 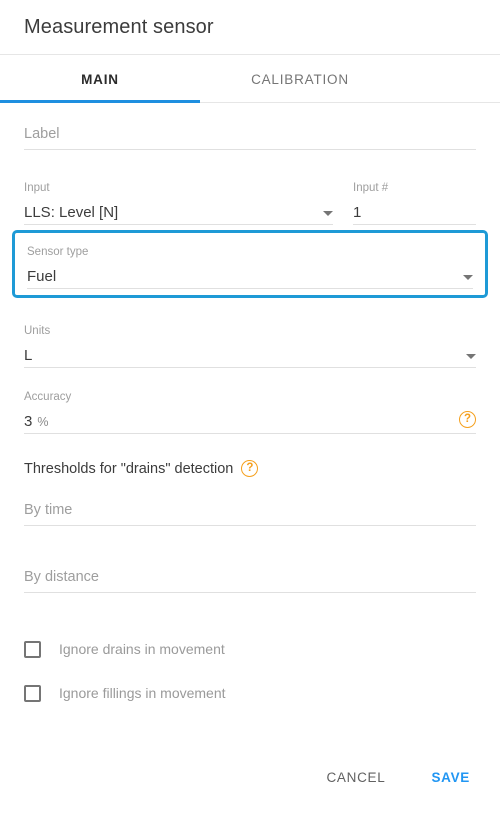 I want to click on by-distance-field-wrapper, so click(x=250, y=565).